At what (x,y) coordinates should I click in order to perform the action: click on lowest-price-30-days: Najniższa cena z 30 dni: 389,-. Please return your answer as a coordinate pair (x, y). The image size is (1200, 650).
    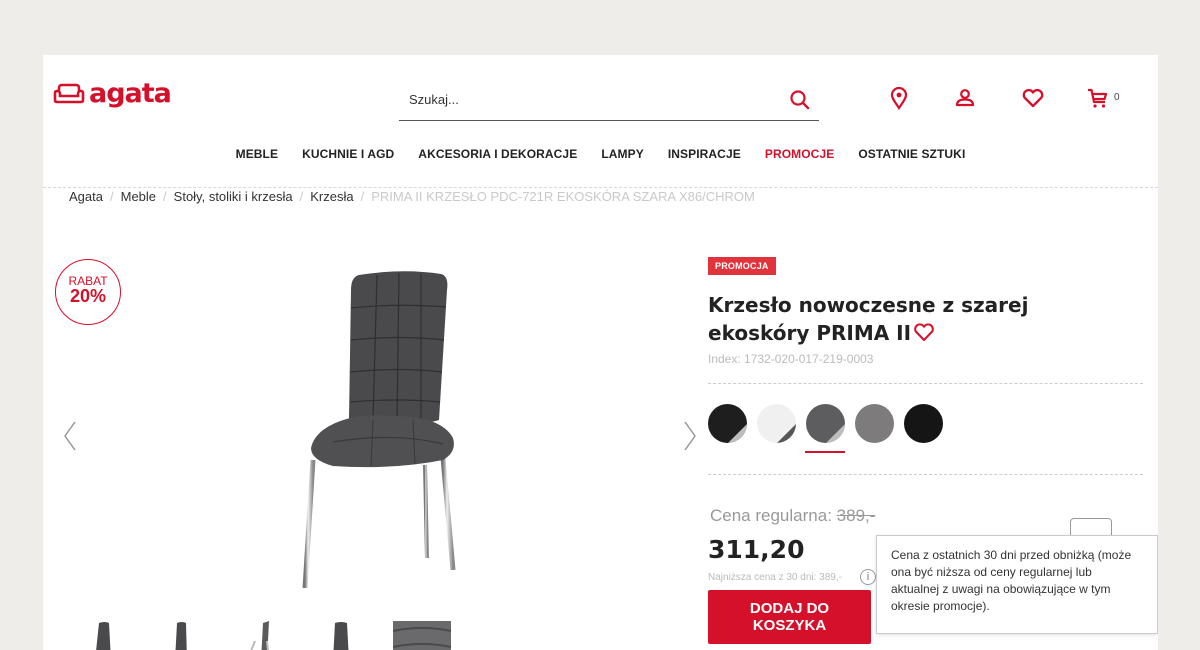
    Looking at the image, I should click on (775, 577).